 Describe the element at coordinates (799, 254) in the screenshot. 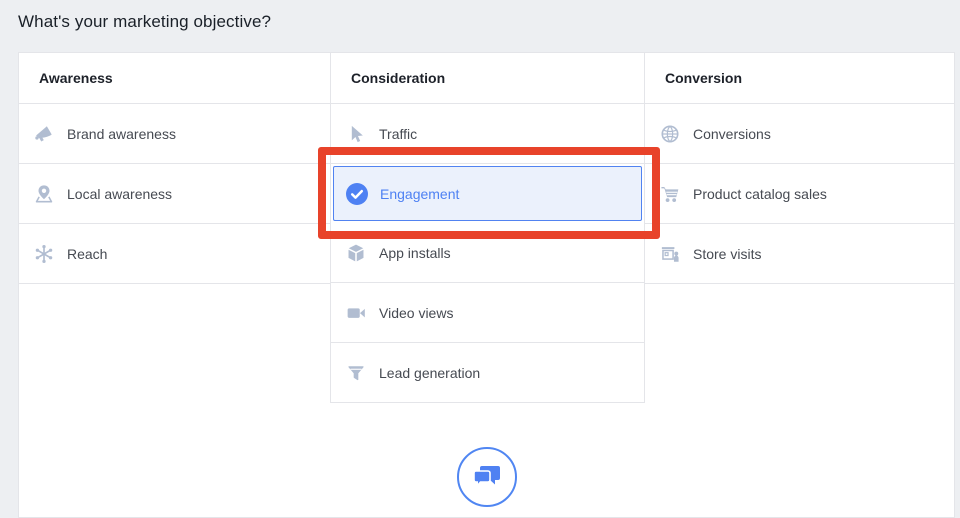

I see `objective-store-visits: Store visits` at that location.